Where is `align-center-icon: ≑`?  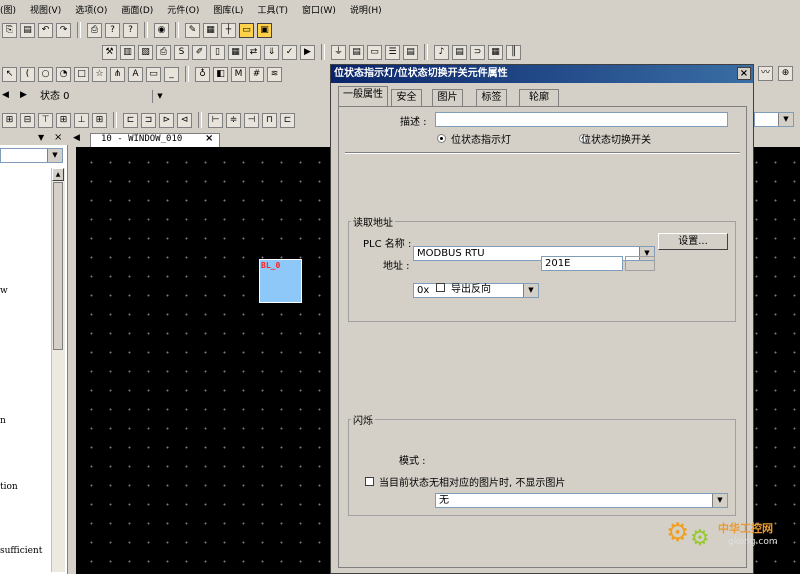
align-center-icon: ≑ is located at coordinates (233, 120).